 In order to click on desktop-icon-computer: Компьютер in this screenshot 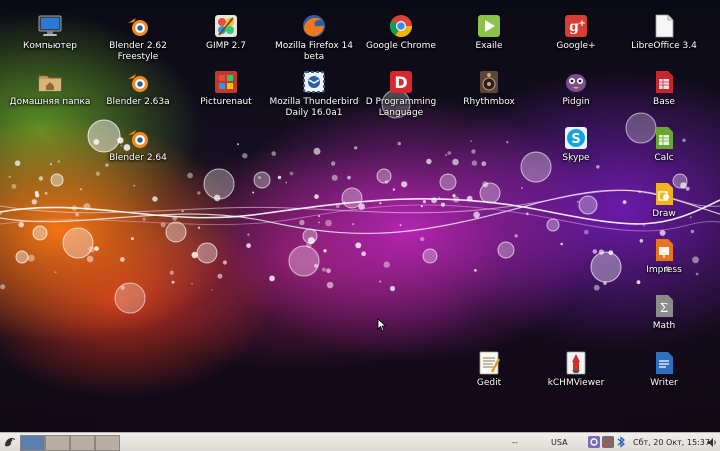, I will do `click(50, 32)`.